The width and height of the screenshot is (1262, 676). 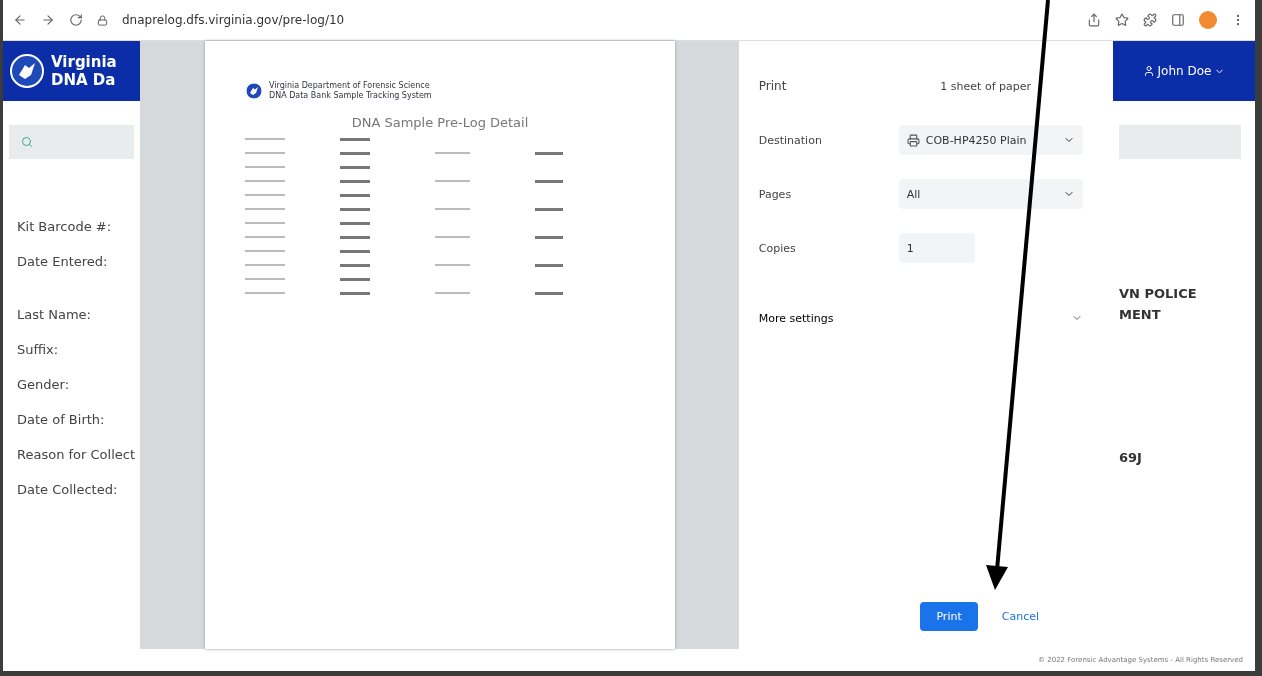 I want to click on lock-icon, so click(x=102, y=20).